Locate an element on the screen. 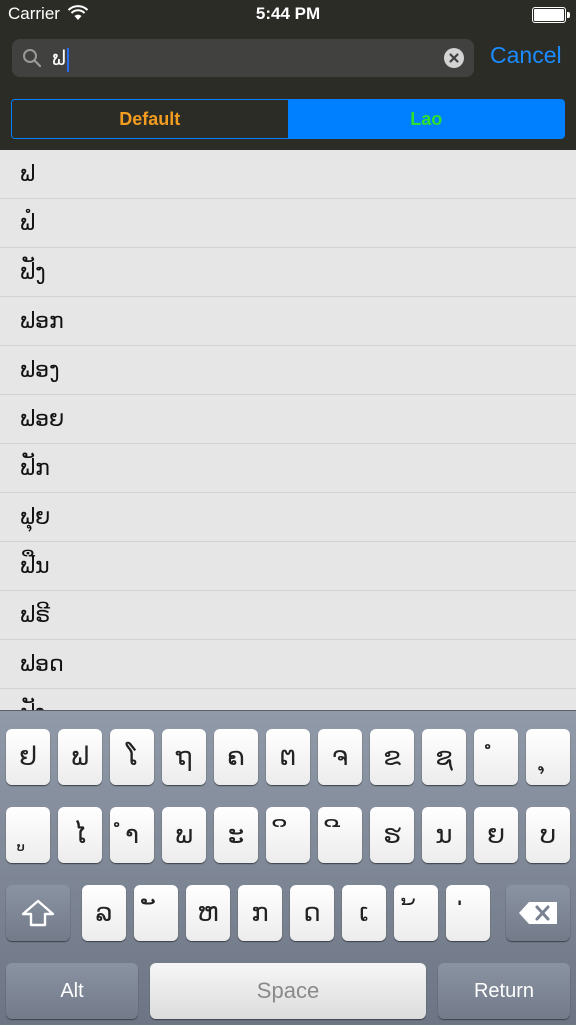 Image resolution: width=576 pixels, height=1025 pixels. search-header: ຟ Cancel Default Lao is located at coordinates (288, 90).